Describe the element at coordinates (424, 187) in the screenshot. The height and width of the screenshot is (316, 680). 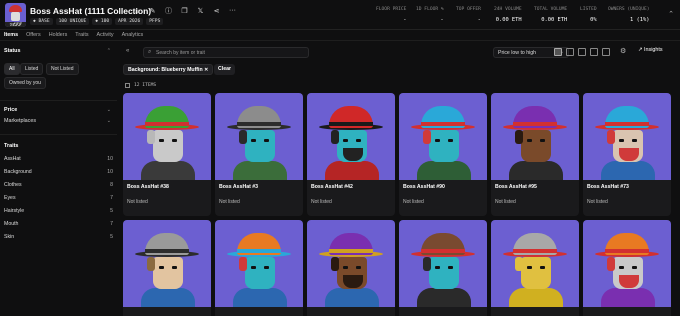
I see `item-name: Boss AssHat #90` at that location.